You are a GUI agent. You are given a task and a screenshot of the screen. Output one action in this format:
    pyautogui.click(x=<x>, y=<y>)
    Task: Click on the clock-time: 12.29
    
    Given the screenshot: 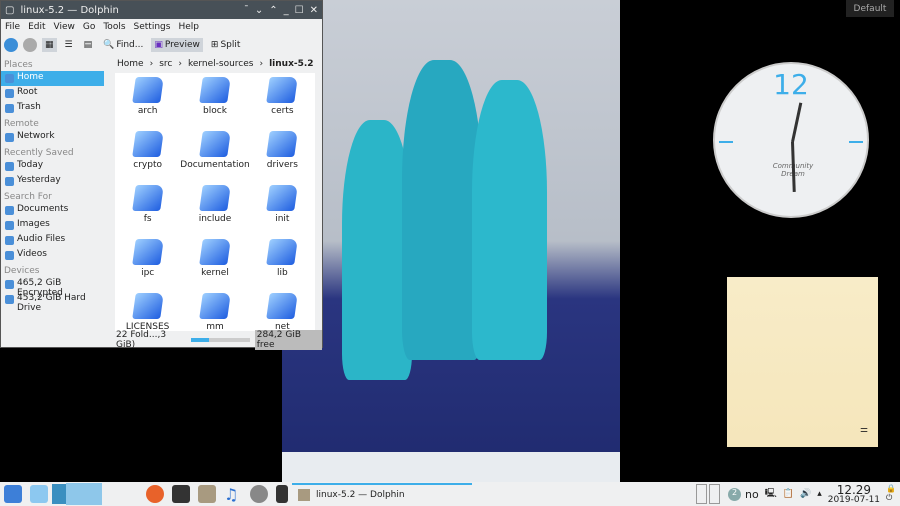 What is the action you would take?
    pyautogui.click(x=854, y=489)
    